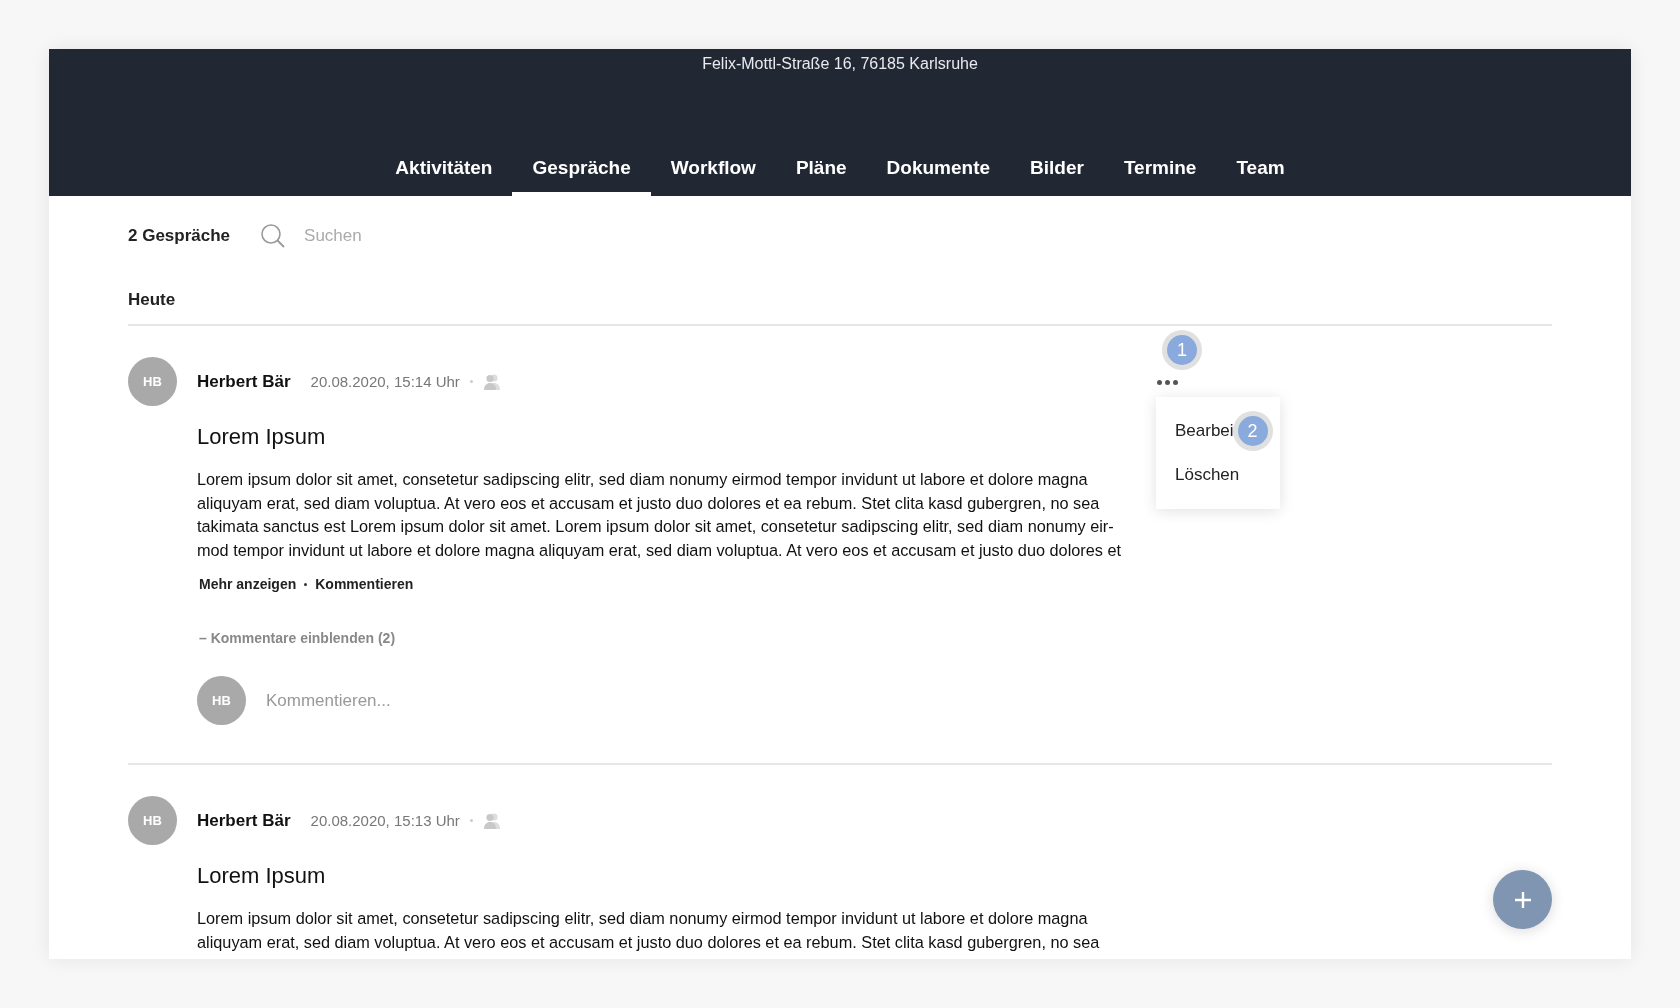 Image resolution: width=1680 pixels, height=1008 pixels. What do you see at coordinates (385, 820) in the screenshot?
I see `timestamp: 20.08.2020, 15:13 Uhr` at bounding box center [385, 820].